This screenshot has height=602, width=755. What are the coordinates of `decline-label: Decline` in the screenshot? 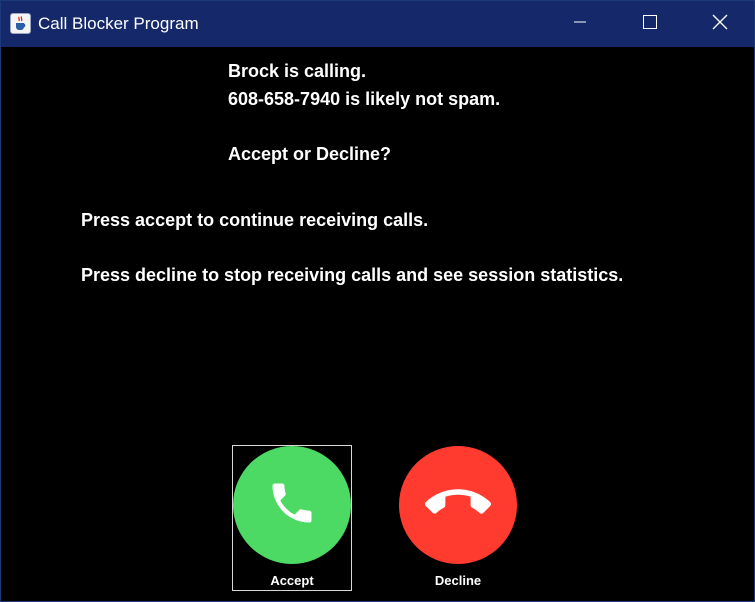 It's located at (458, 580).